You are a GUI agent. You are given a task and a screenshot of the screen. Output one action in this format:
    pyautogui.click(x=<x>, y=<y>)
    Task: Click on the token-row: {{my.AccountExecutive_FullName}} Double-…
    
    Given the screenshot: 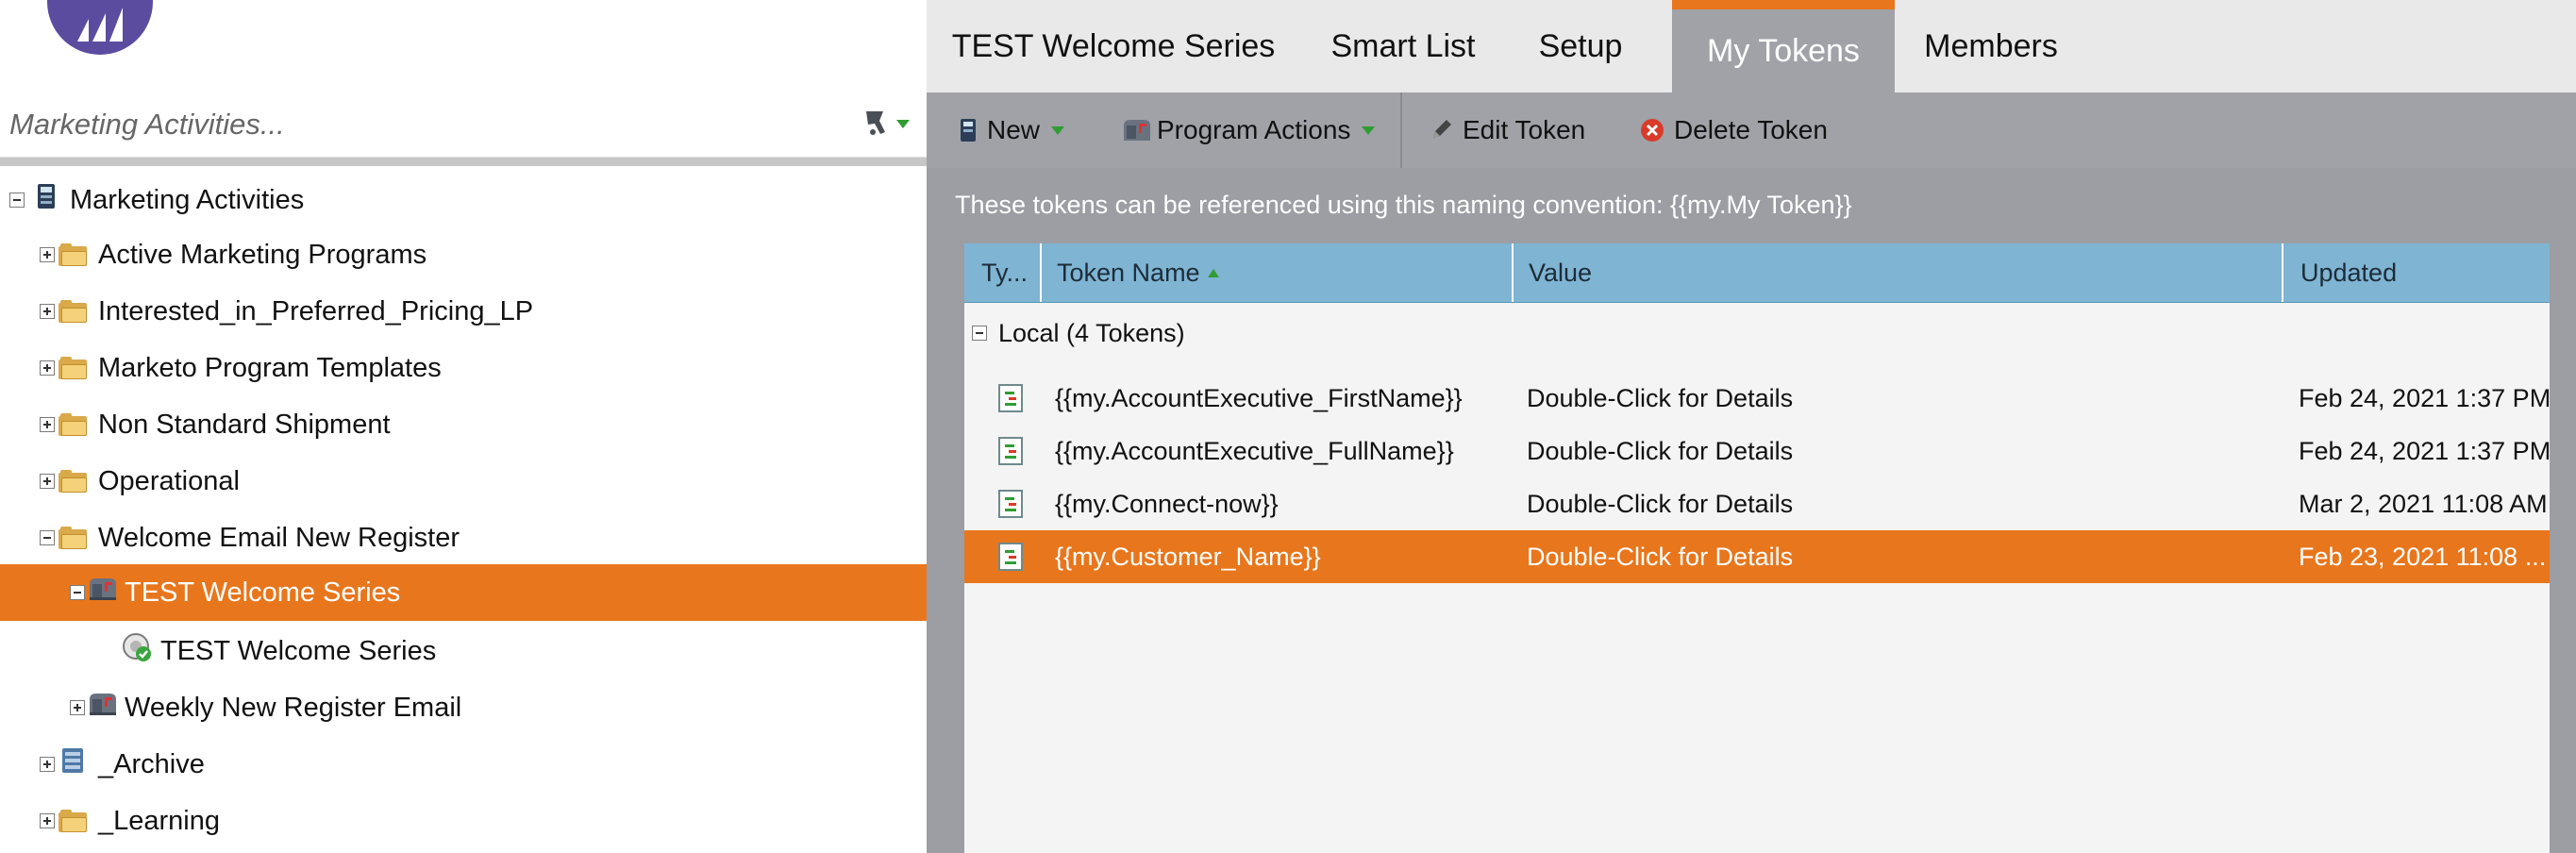 What is the action you would take?
    pyautogui.click(x=1757, y=451)
    